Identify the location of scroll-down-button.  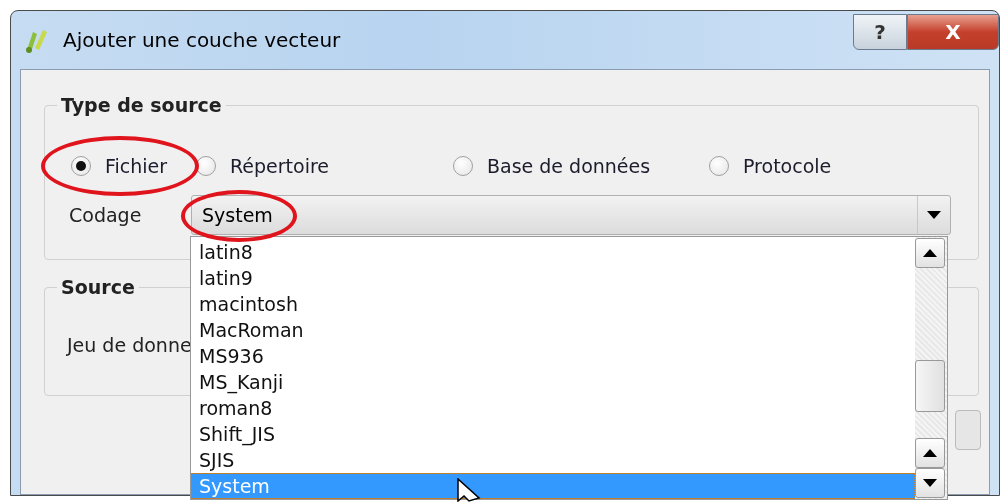
(930, 483).